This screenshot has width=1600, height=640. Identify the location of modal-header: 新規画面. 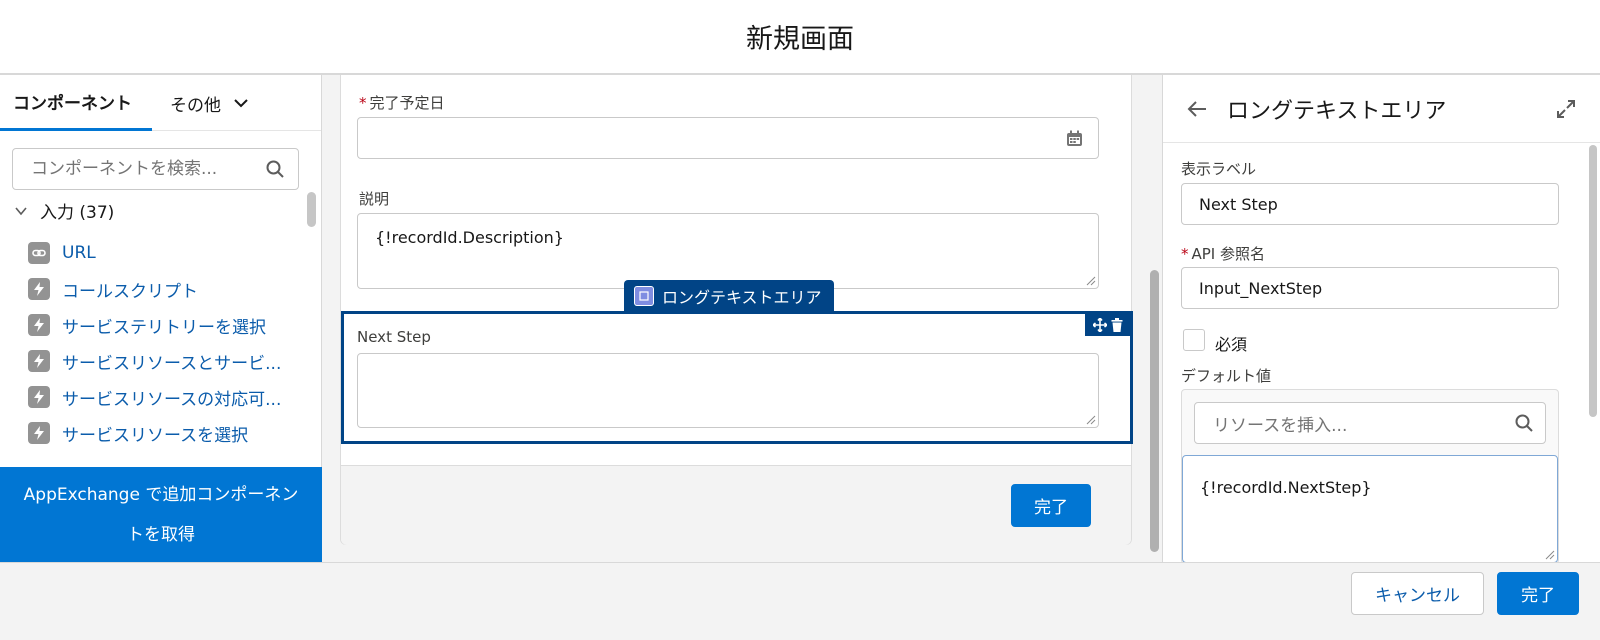
(800, 37).